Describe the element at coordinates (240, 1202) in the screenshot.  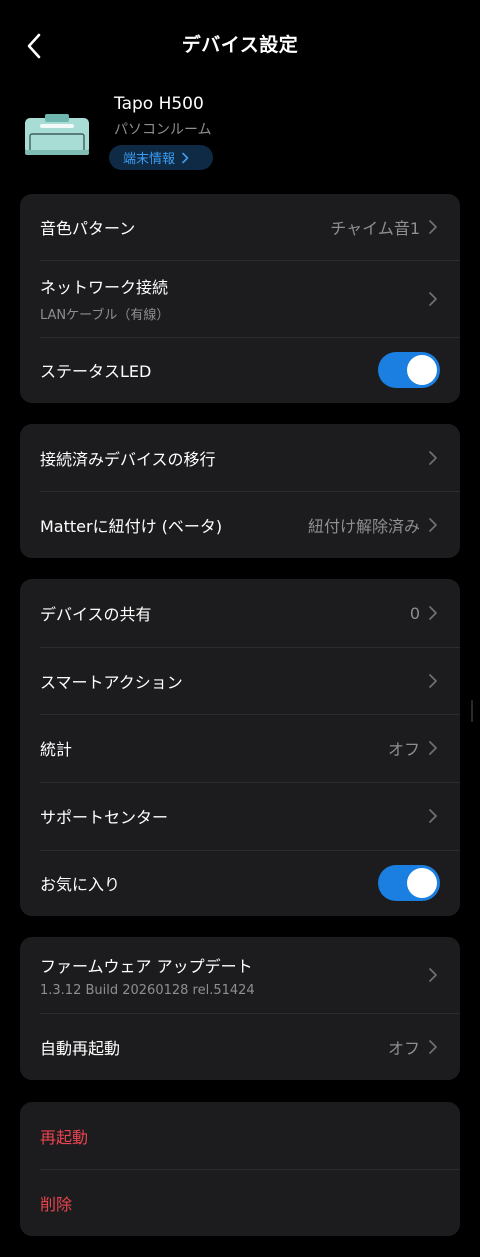
I see `delete-button: 削除` at that location.